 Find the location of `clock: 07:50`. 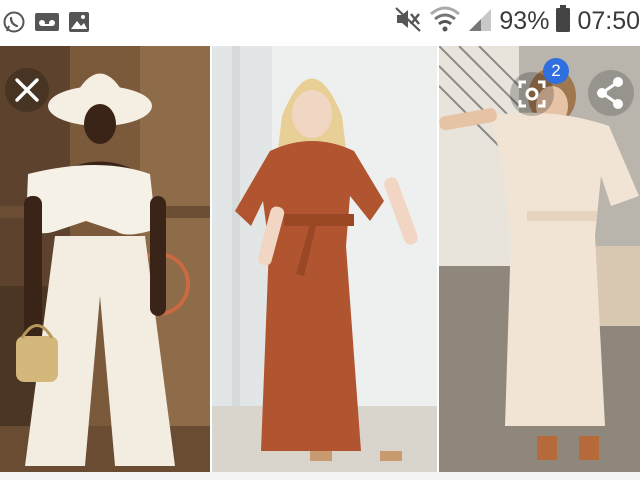

clock: 07:50 is located at coordinates (608, 21).